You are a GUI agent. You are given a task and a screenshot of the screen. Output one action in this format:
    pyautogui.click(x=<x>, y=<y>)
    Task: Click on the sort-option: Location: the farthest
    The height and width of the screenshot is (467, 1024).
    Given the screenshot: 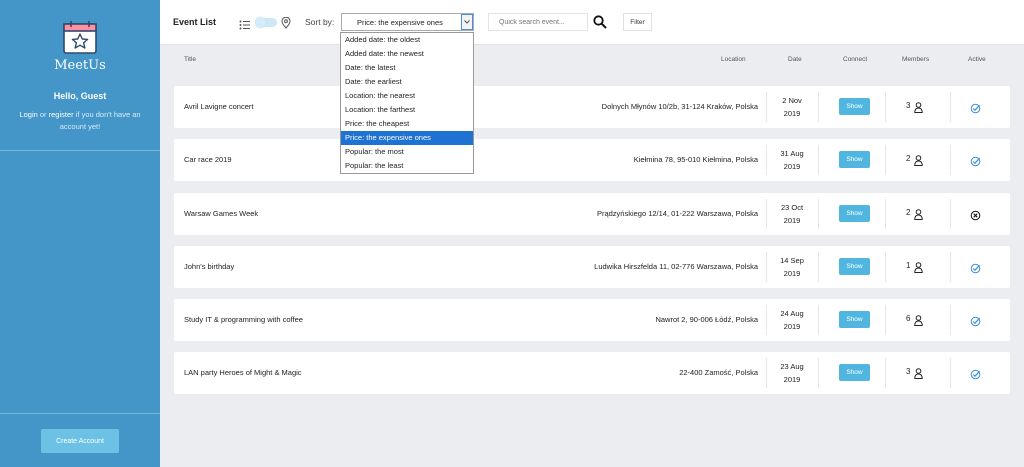 What is the action you would take?
    pyautogui.click(x=407, y=110)
    